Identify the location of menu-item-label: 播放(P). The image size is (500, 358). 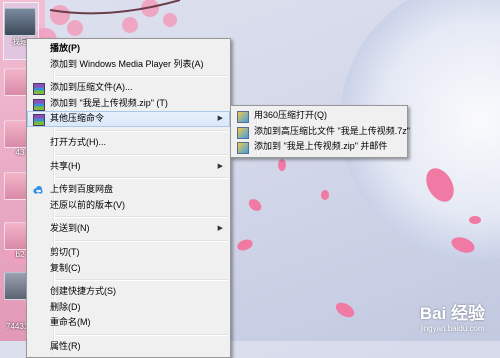
(65, 48).